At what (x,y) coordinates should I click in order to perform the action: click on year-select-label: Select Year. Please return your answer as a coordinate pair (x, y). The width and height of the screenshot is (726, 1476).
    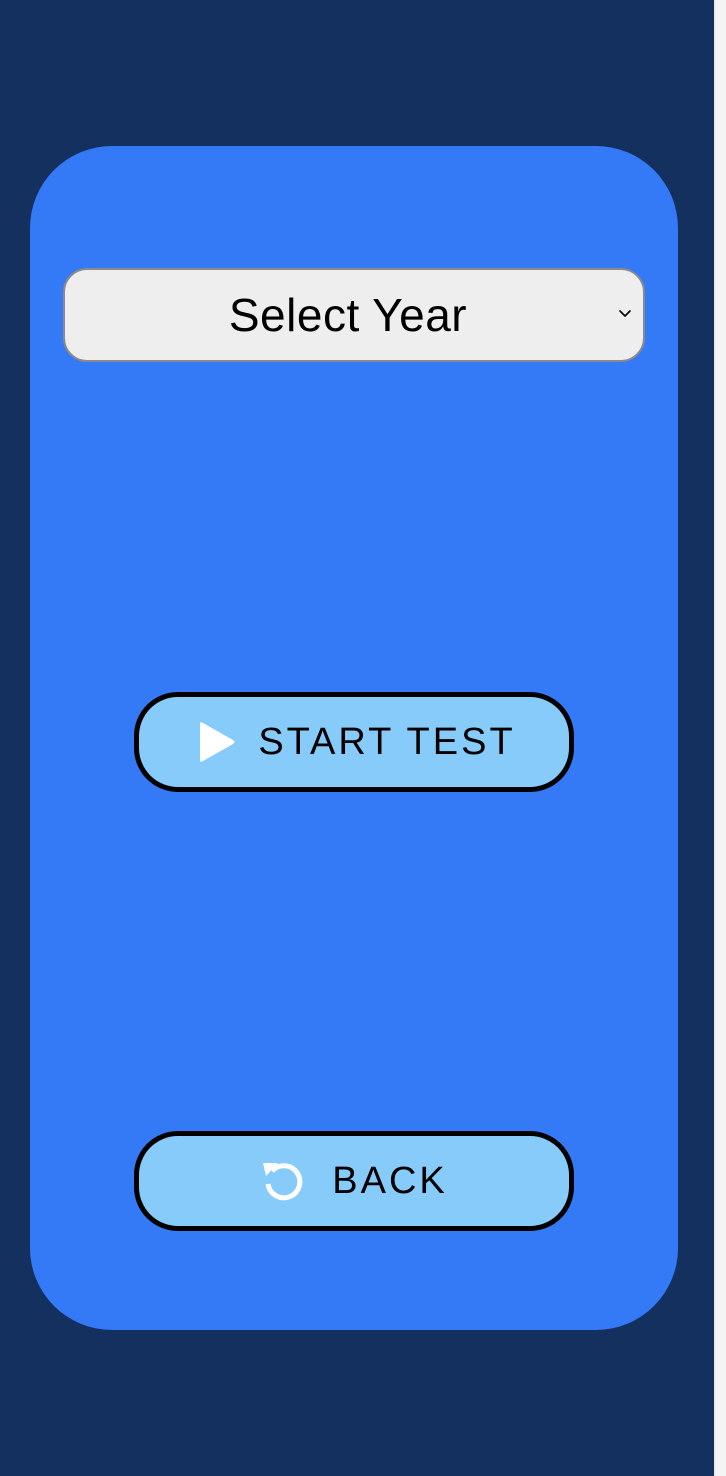
    Looking at the image, I should click on (348, 315).